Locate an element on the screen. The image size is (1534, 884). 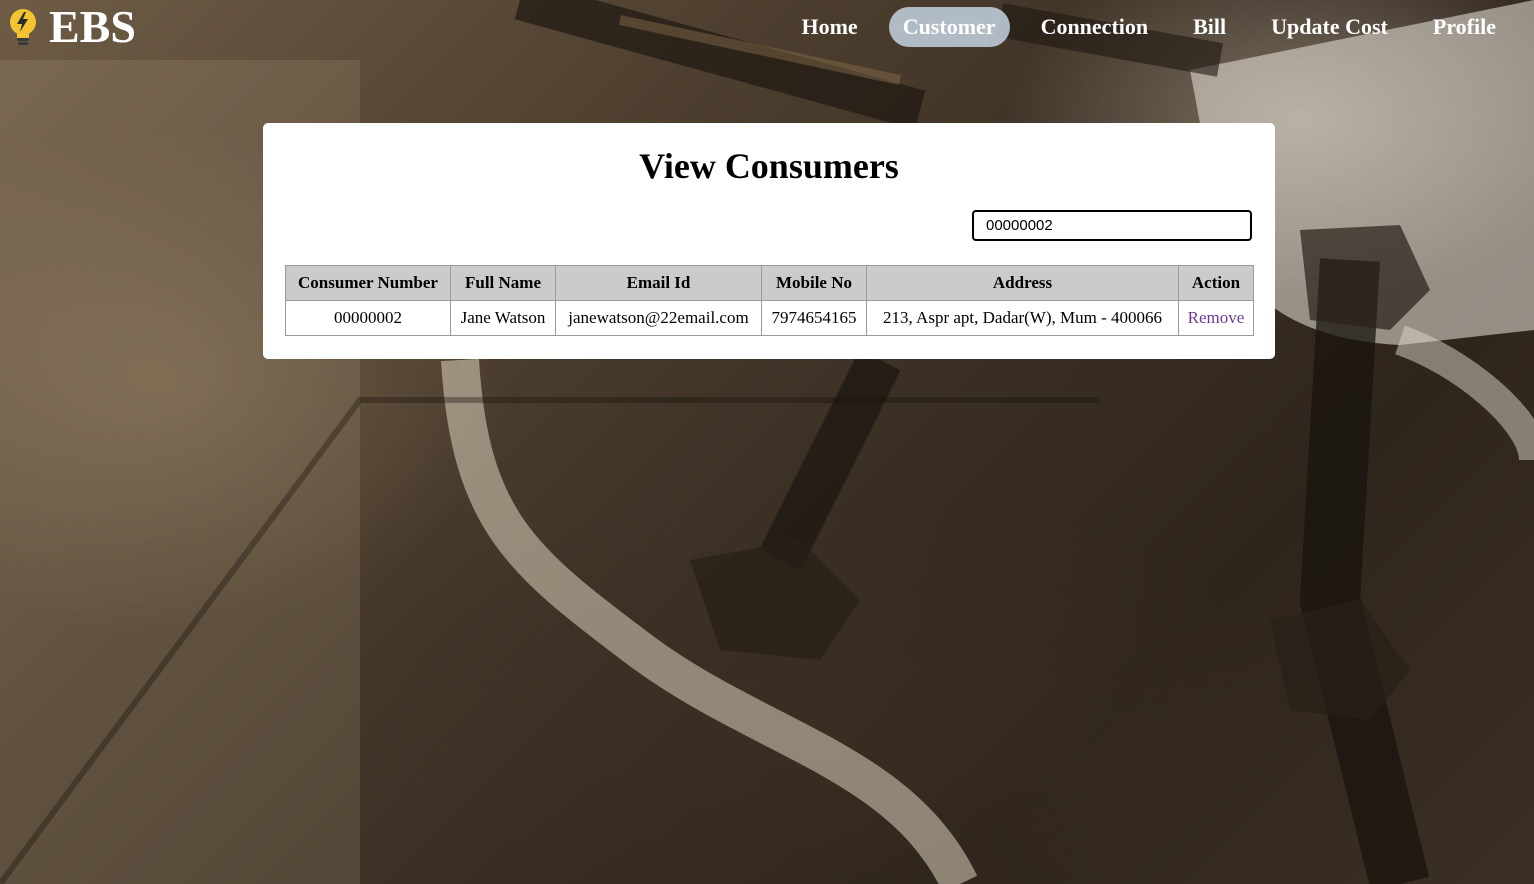
nav-connection: Connection is located at coordinates (1095, 27).